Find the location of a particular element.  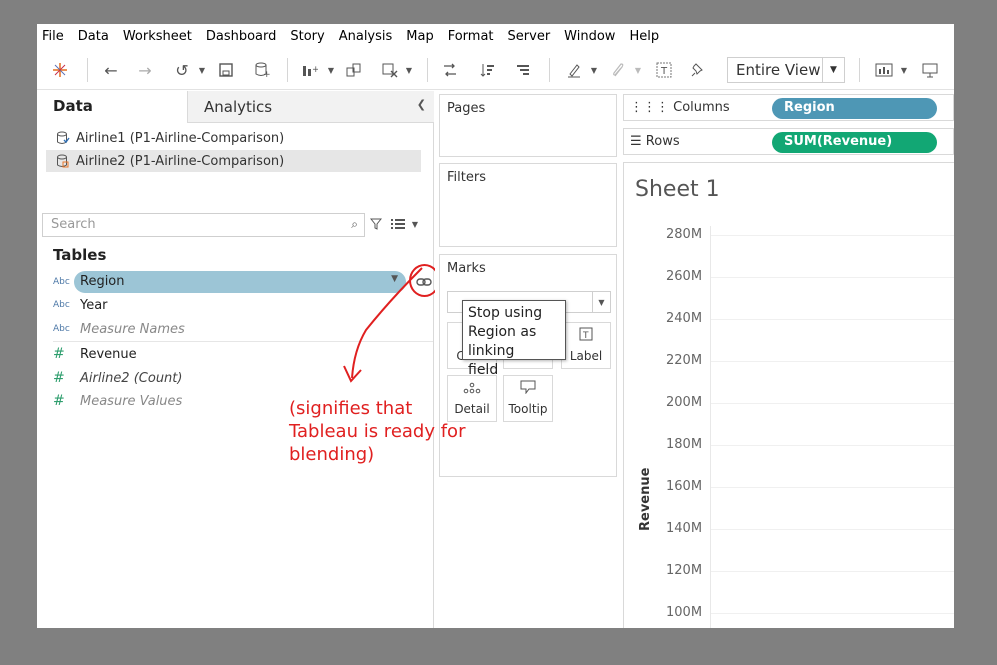

toolbar: ← → ↺ ▼ + + ▼ ▼ ▼ ▼ T Entire View ▼ ▼ is located at coordinates (495, 70).